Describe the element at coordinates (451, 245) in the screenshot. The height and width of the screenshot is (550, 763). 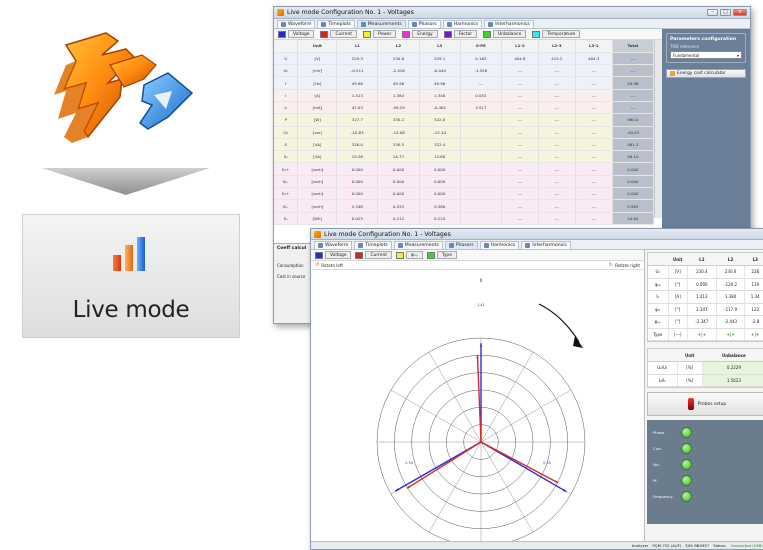
I see `phasor-icon` at that location.